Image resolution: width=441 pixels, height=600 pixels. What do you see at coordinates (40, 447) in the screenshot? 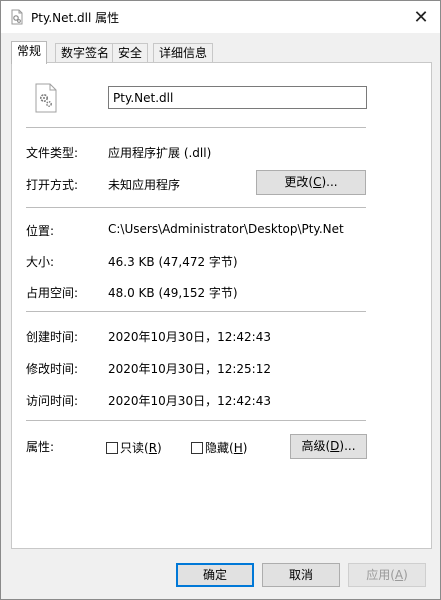
I see `attributes-label: 属性:` at bounding box center [40, 447].